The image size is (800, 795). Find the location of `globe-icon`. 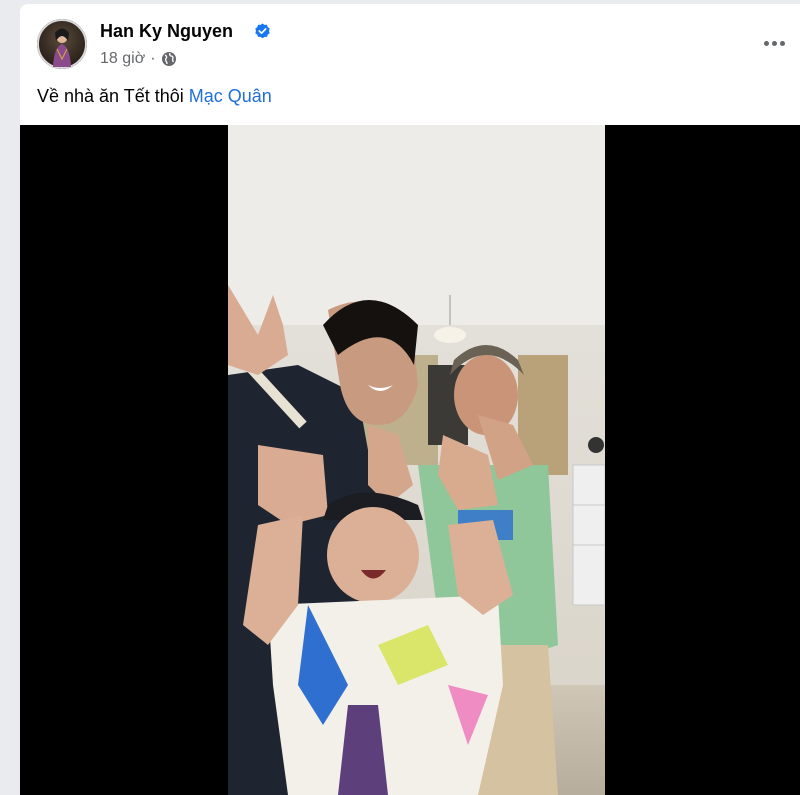

globe-icon is located at coordinates (169, 59).